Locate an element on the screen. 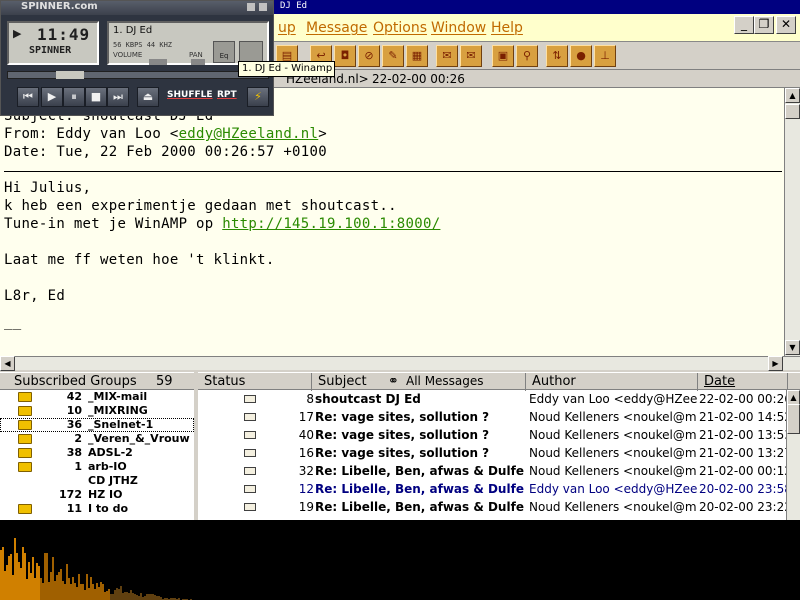  folder-icon is located at coordinates (25, 397).